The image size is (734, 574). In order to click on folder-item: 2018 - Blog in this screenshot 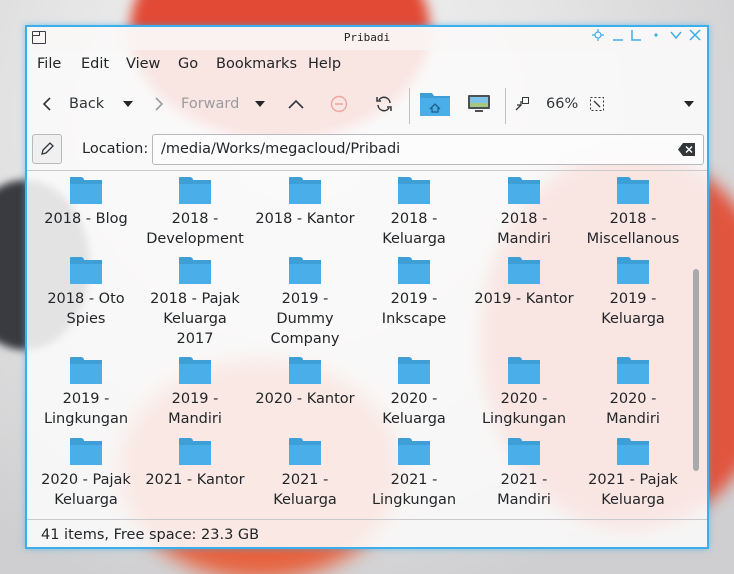, I will do `click(86, 203)`.